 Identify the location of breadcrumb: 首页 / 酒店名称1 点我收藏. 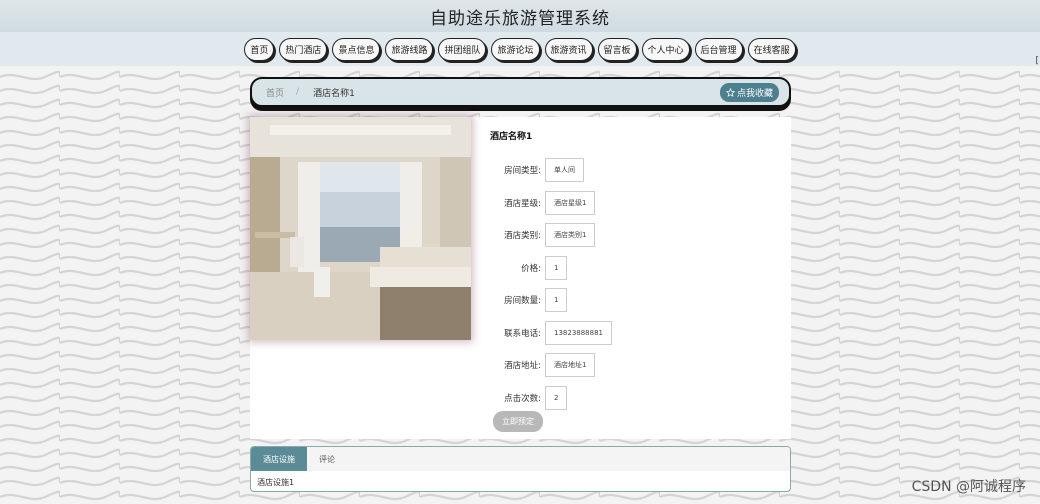
(520, 92).